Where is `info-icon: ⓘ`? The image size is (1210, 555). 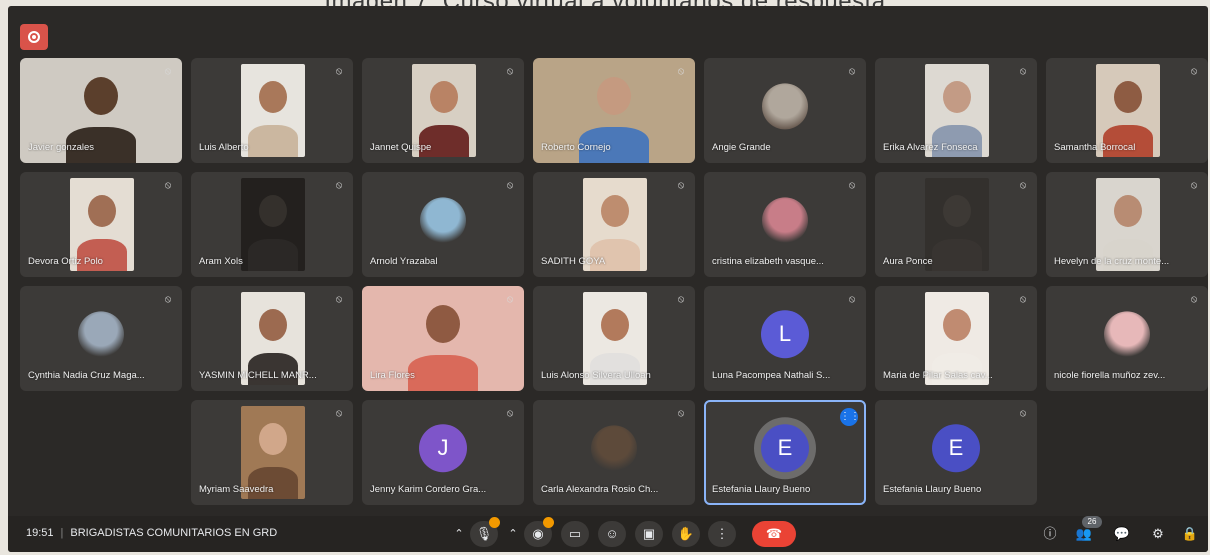
info-icon: ⓘ is located at coordinates (1050, 534).